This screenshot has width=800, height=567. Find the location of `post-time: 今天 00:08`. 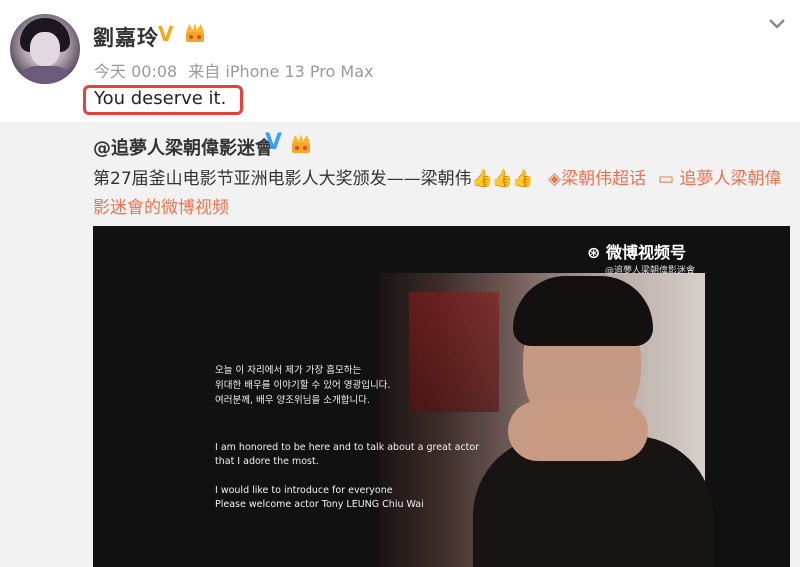

post-time: 今天 00:08 is located at coordinates (136, 71).